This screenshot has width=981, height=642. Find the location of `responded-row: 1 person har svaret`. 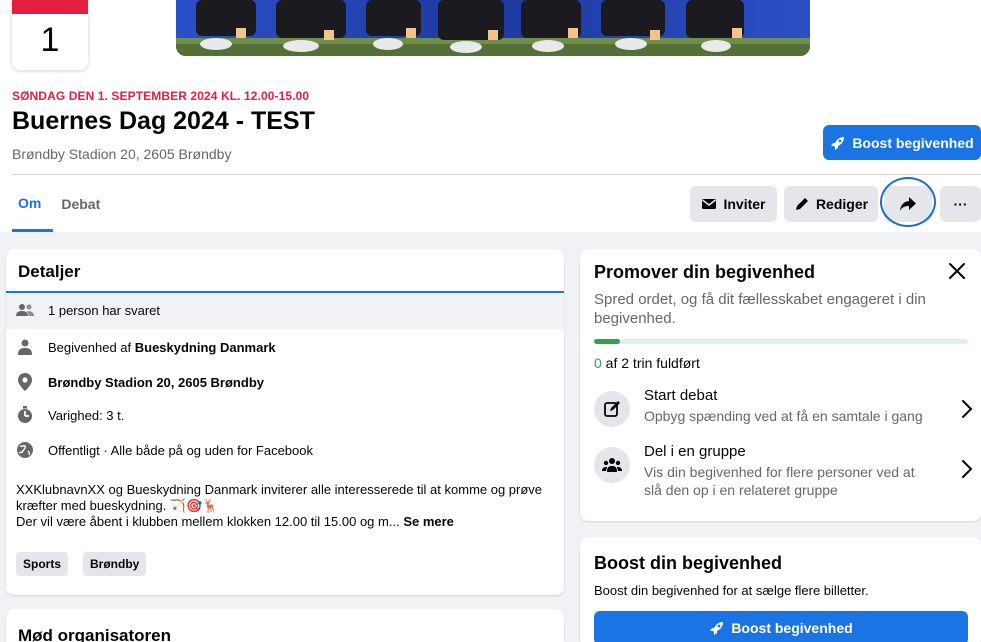

responded-row: 1 person har svaret is located at coordinates (88, 310).